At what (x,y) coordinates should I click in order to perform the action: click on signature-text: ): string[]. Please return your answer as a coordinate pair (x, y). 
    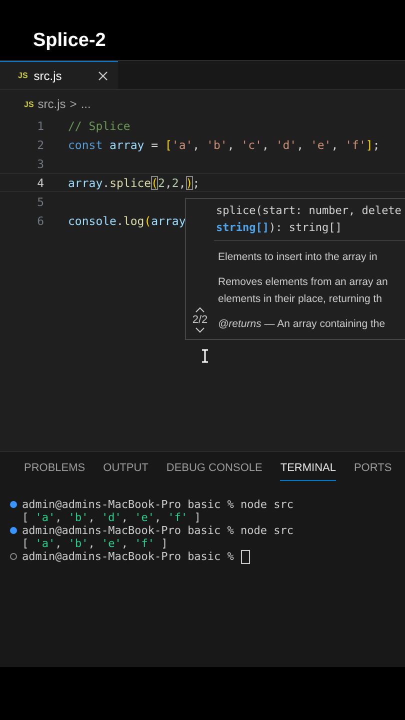
    Looking at the image, I should click on (305, 227).